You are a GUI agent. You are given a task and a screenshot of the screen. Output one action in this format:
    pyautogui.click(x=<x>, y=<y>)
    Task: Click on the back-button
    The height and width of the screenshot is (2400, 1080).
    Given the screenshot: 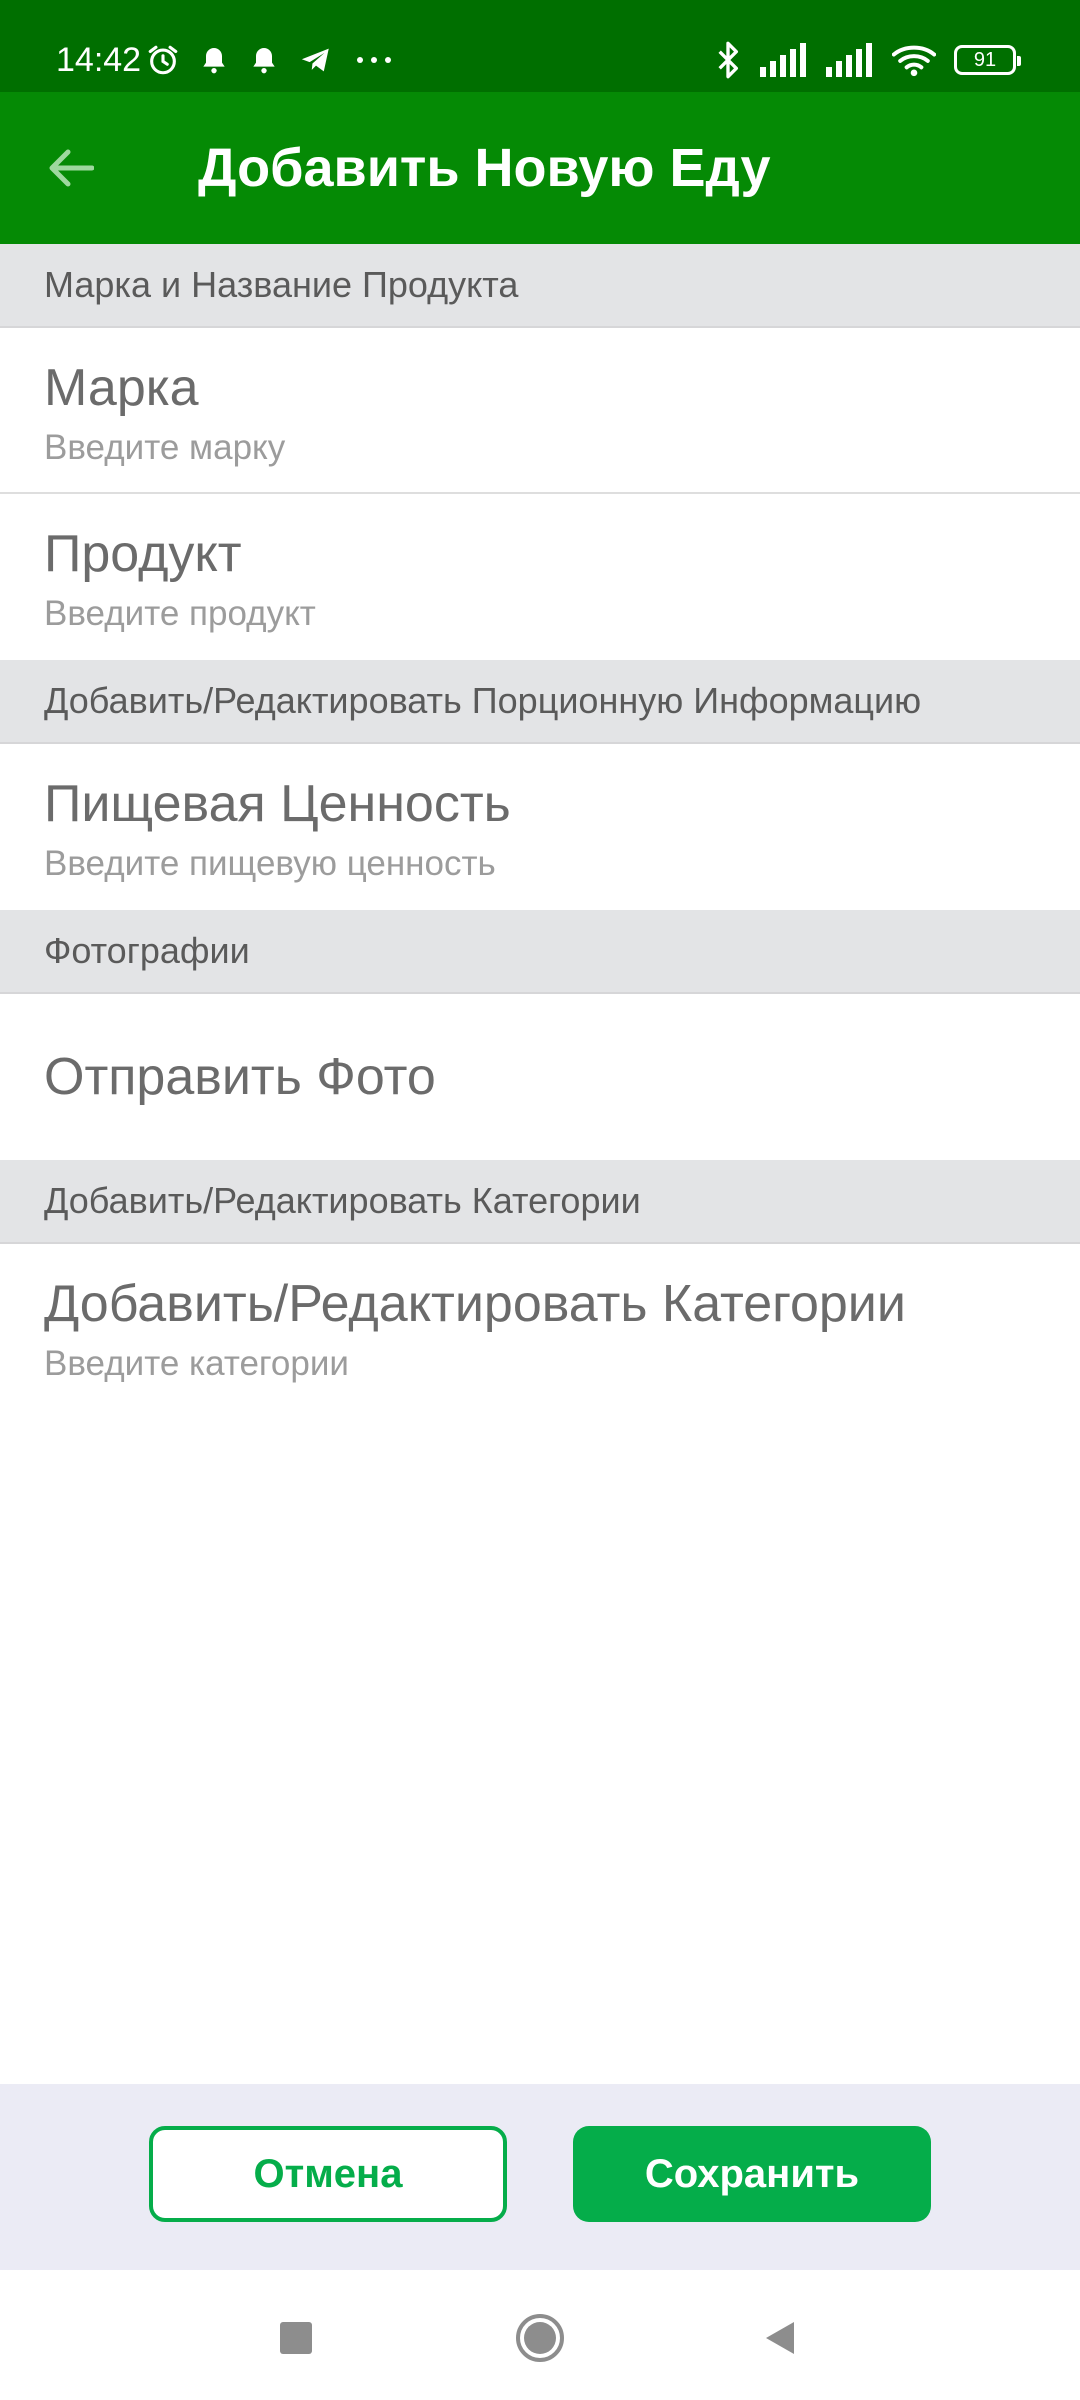 What is the action you would take?
    pyautogui.click(x=70, y=168)
    